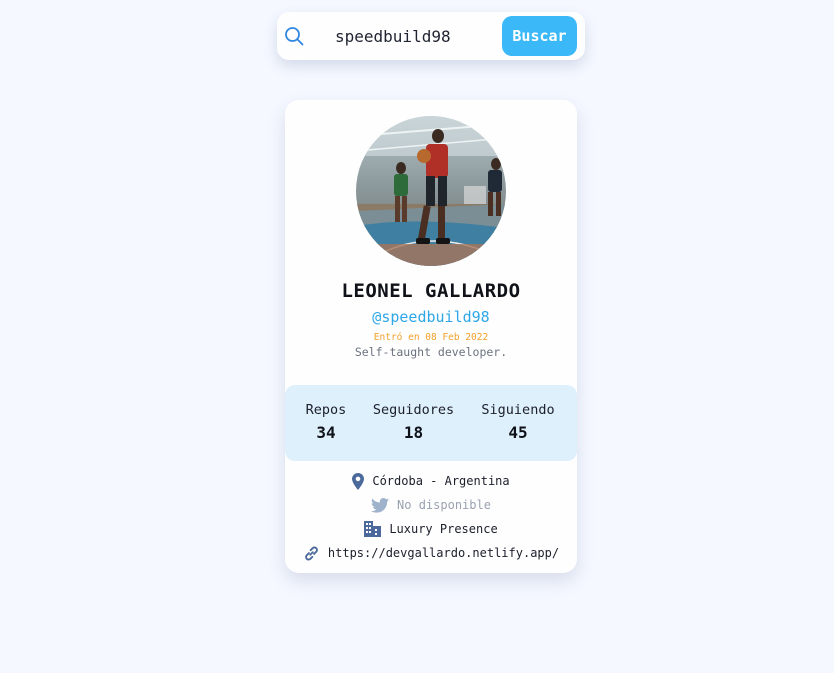 Image resolution: width=834 pixels, height=673 pixels. What do you see at coordinates (326, 432) in the screenshot?
I see `stat-value: 34` at bounding box center [326, 432].